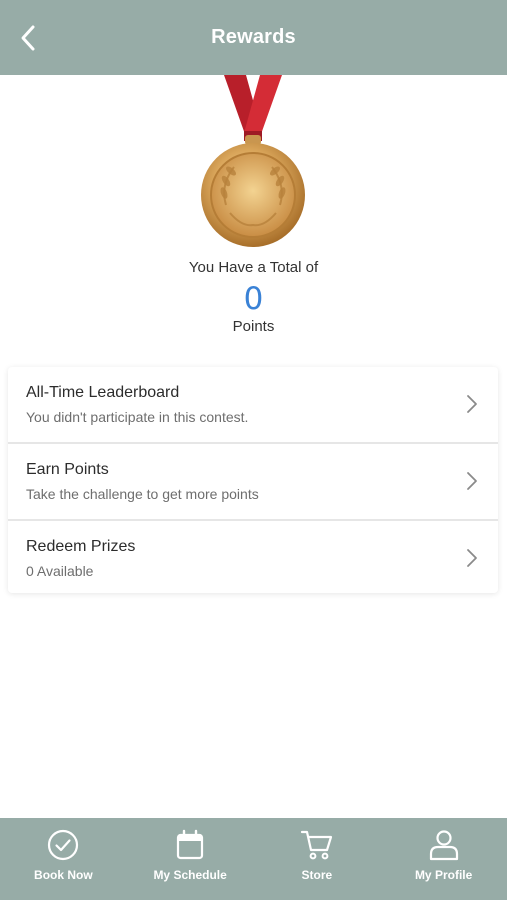  I want to click on redeem-prizes-row: Redeem Prizes 0 Available, so click(253, 558).